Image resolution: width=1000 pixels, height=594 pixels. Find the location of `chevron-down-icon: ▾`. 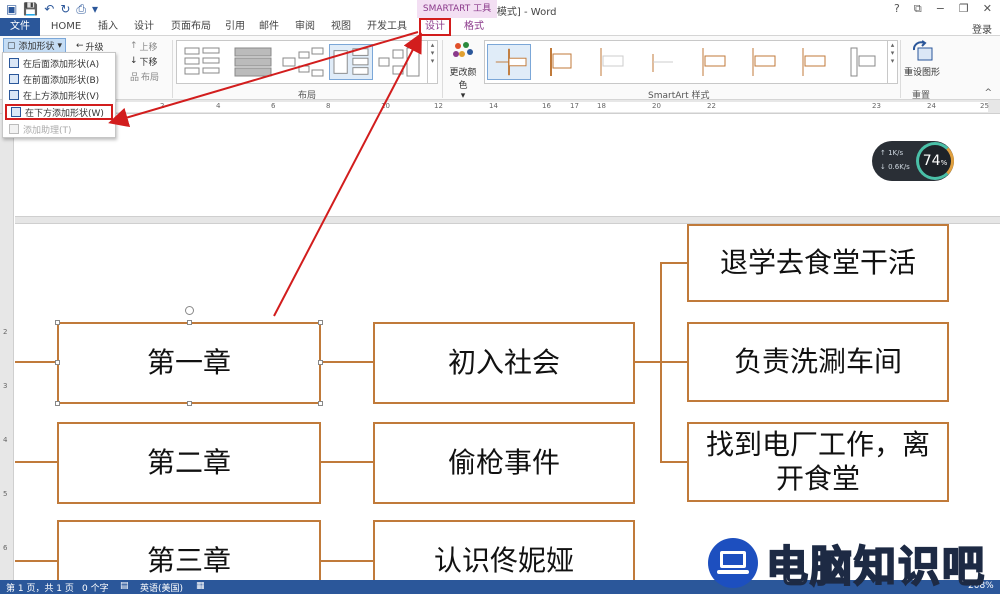

chevron-down-icon: ▾ is located at coordinates (60, 45).